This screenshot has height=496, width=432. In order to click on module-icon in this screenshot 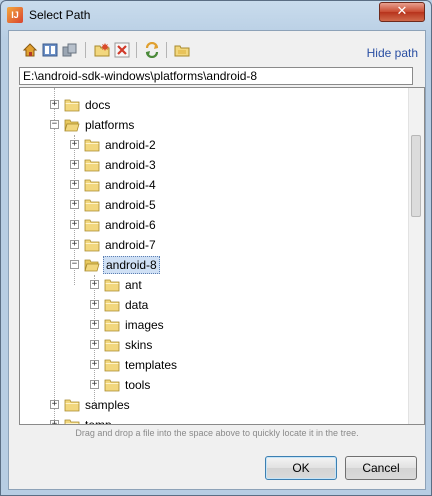, I will do `click(70, 50)`.